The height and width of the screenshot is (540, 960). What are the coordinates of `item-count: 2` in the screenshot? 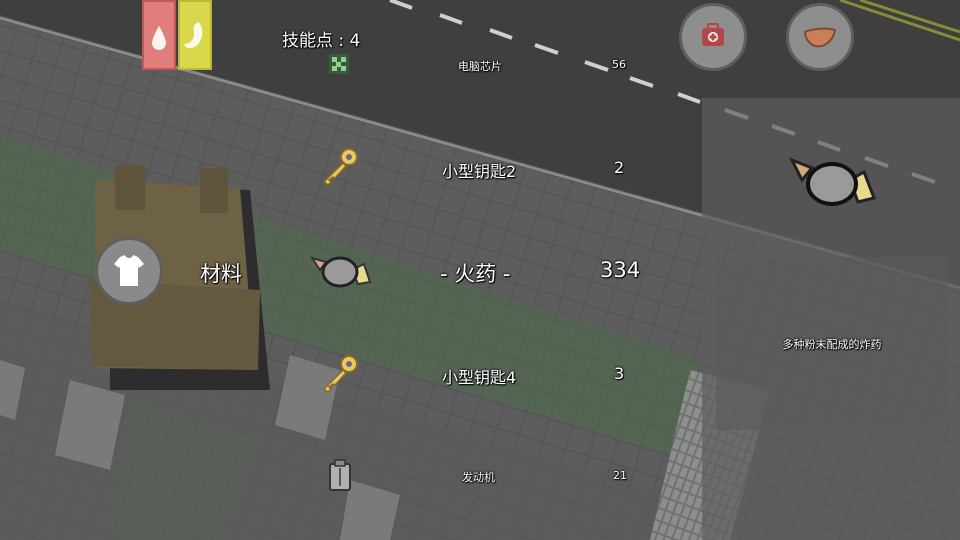 It's located at (619, 167).